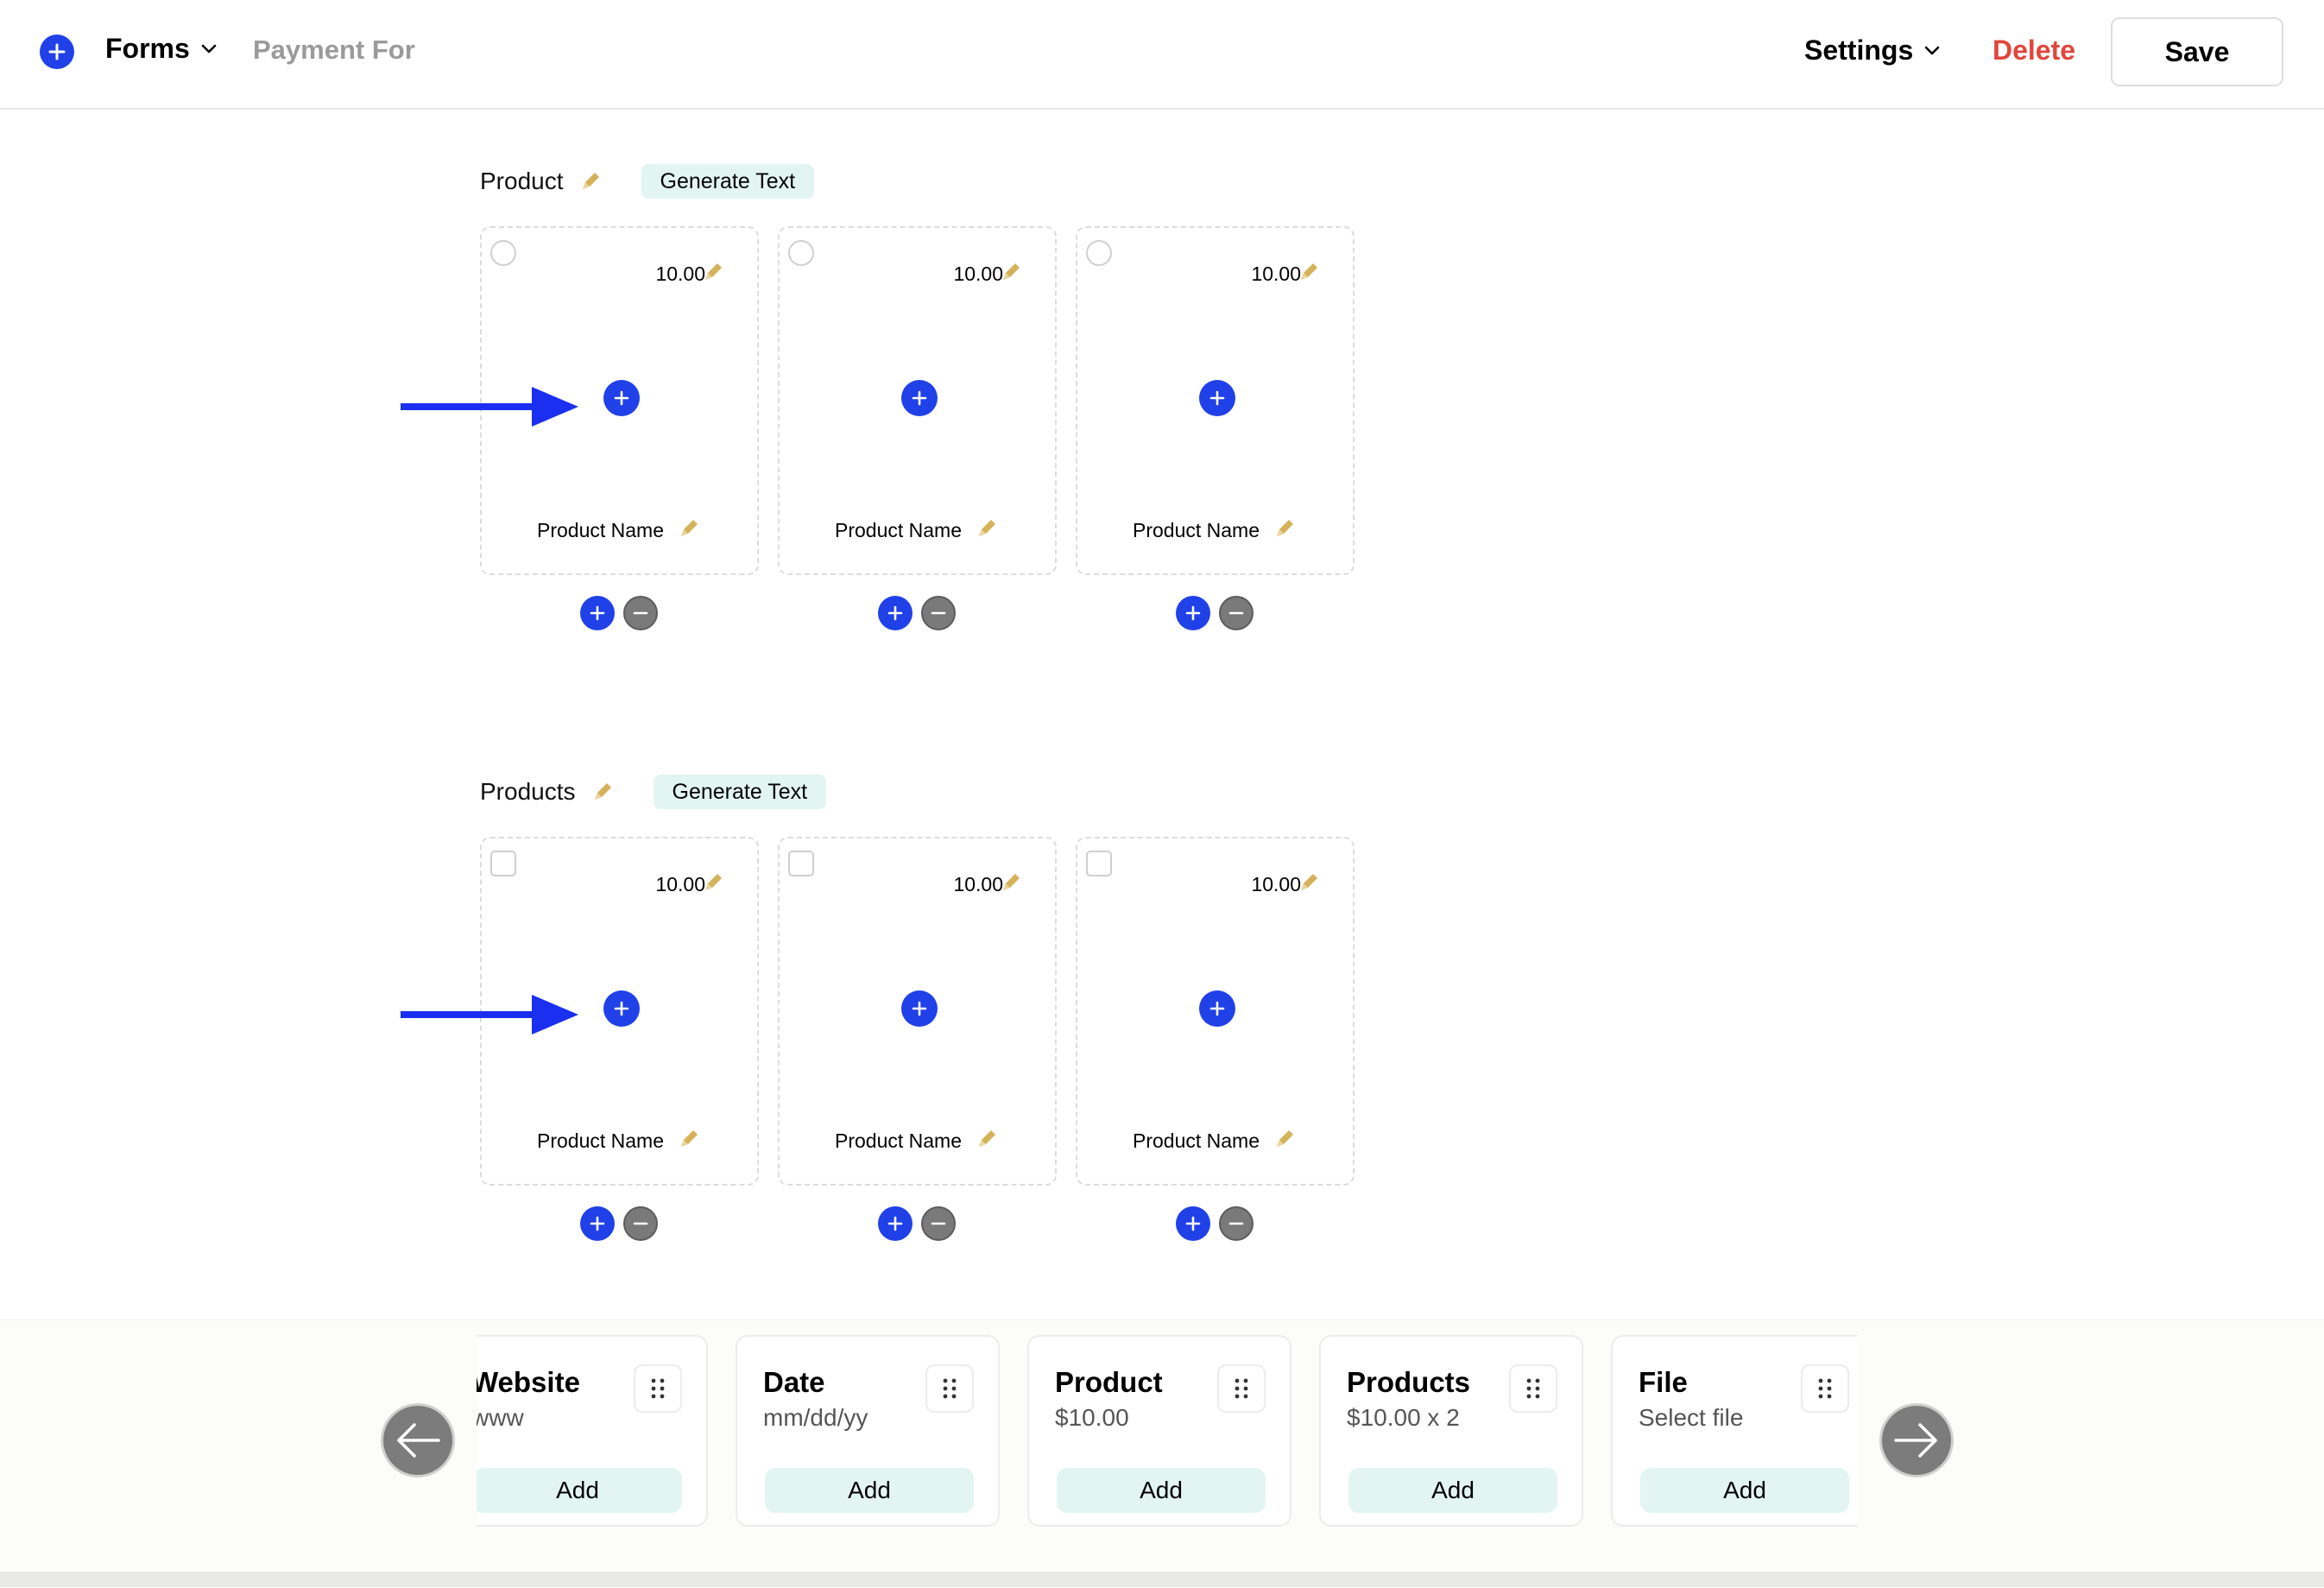 The image size is (2324, 1588). Describe the element at coordinates (1409, 1382) in the screenshot. I see `field-title: Products` at that location.